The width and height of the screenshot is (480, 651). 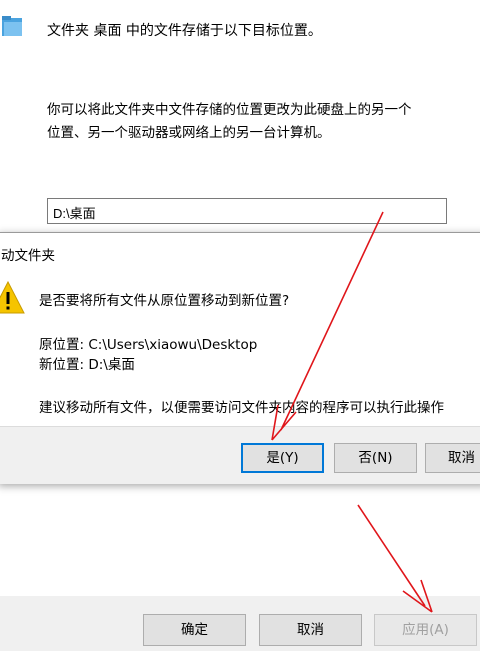 What do you see at coordinates (229, 110) in the screenshot?
I see `description-line-1: 你可以将此文件夹中文件存储的位置更改为此硬盘上的另一个` at bounding box center [229, 110].